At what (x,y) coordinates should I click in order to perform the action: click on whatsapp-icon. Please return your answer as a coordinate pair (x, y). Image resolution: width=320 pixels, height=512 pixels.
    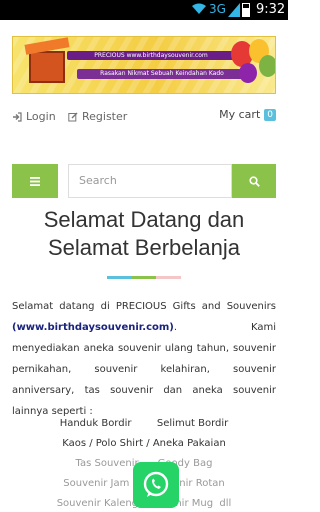
    Looking at the image, I should click on (156, 484).